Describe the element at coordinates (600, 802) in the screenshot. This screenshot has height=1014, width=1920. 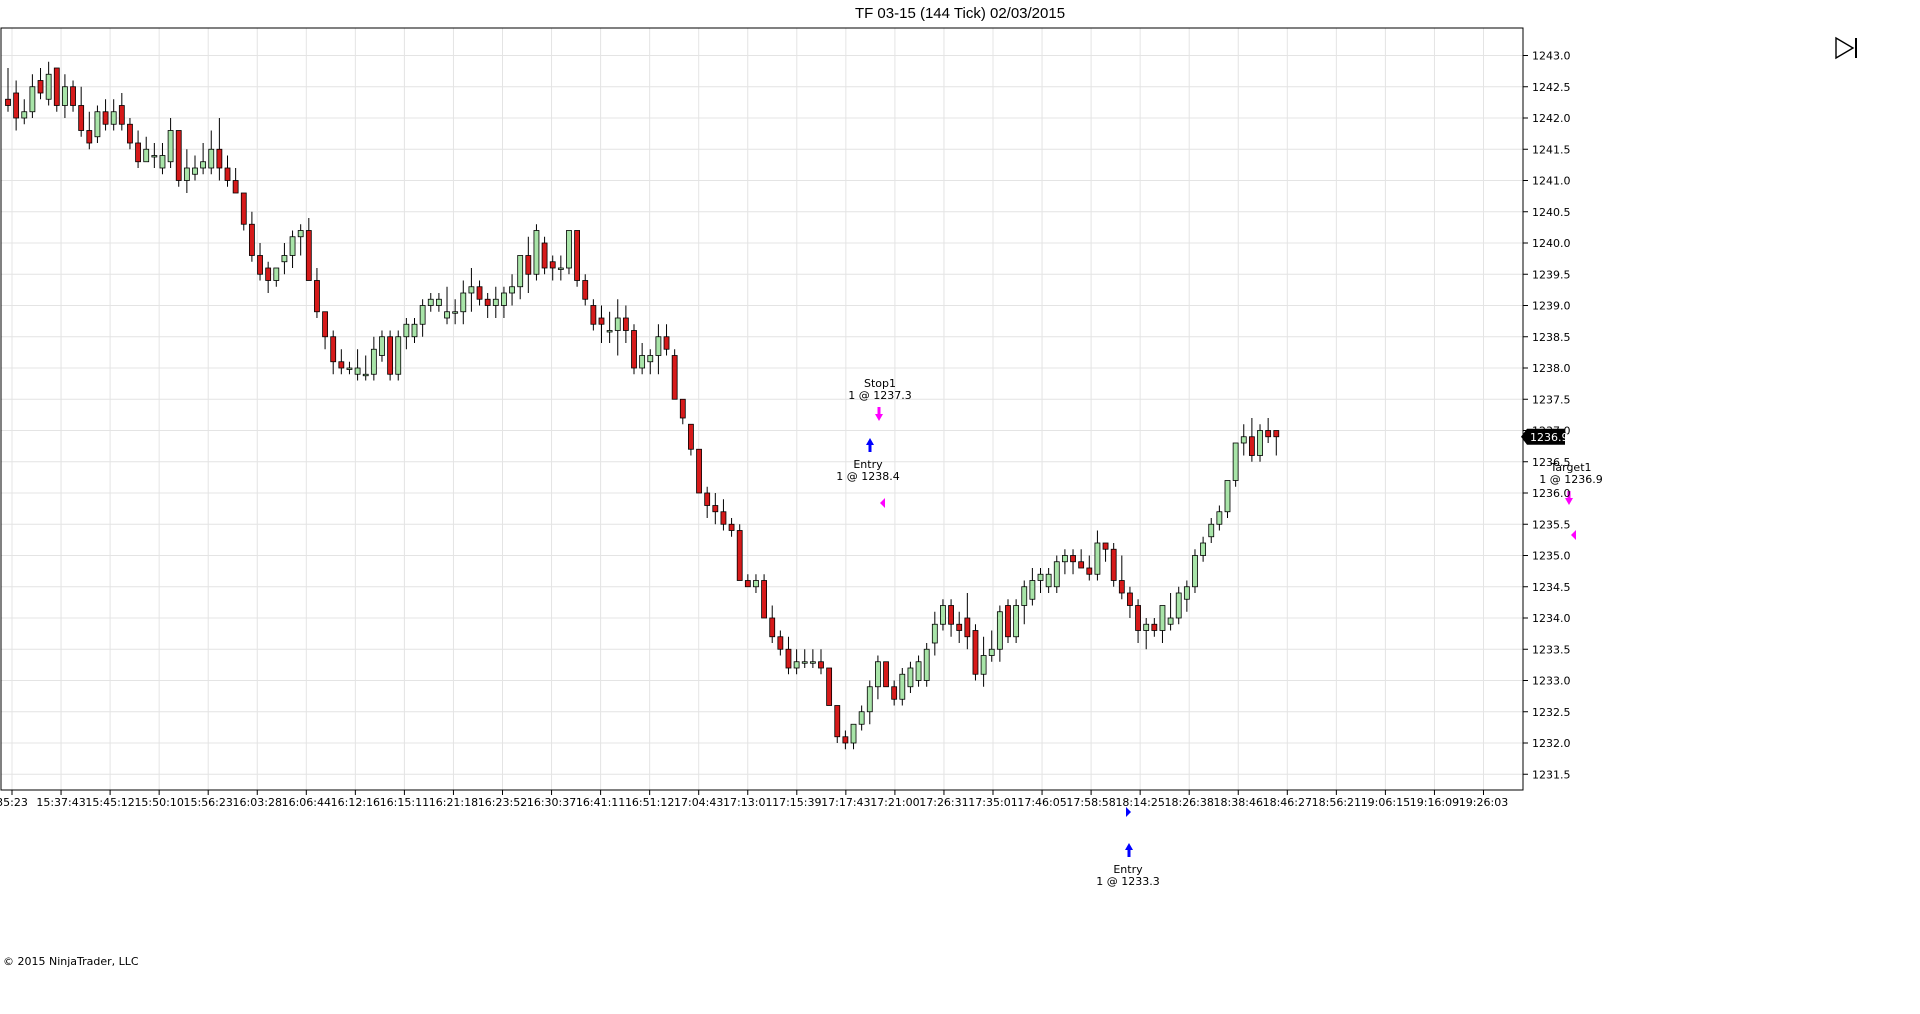
I see `x-tick-label: 16:41:11` at that location.